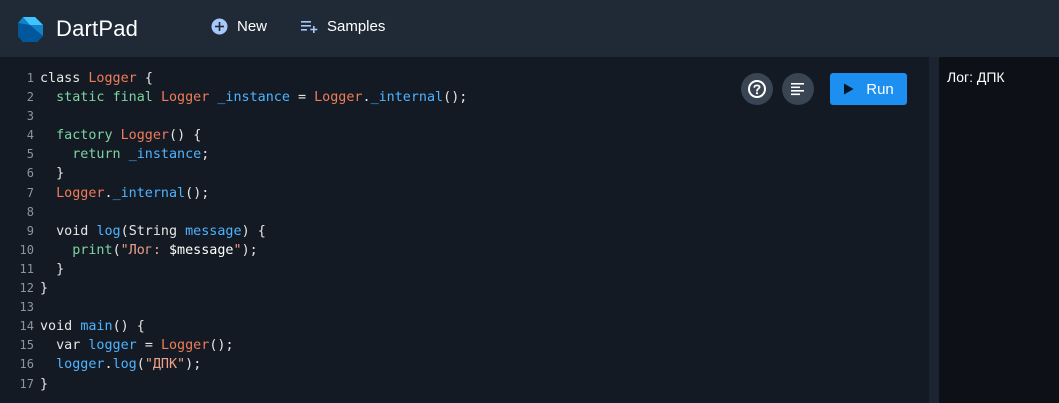 The height and width of the screenshot is (403, 1059). I want to click on dart-logo-icon, so click(30, 29).